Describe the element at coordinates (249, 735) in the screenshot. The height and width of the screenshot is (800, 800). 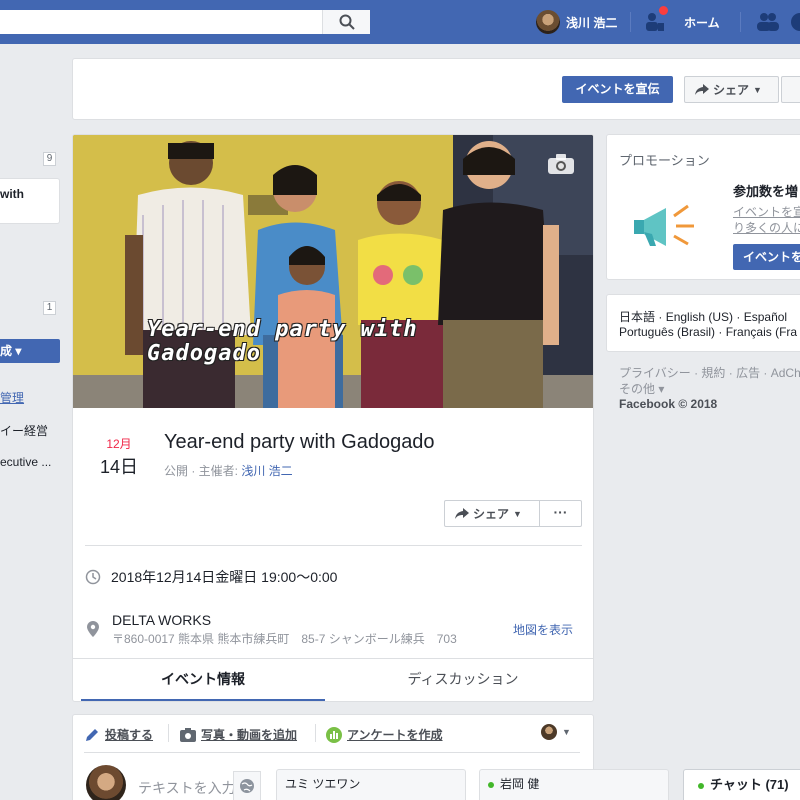
I see `composer-photo-label: 写真・動画を追加` at that location.